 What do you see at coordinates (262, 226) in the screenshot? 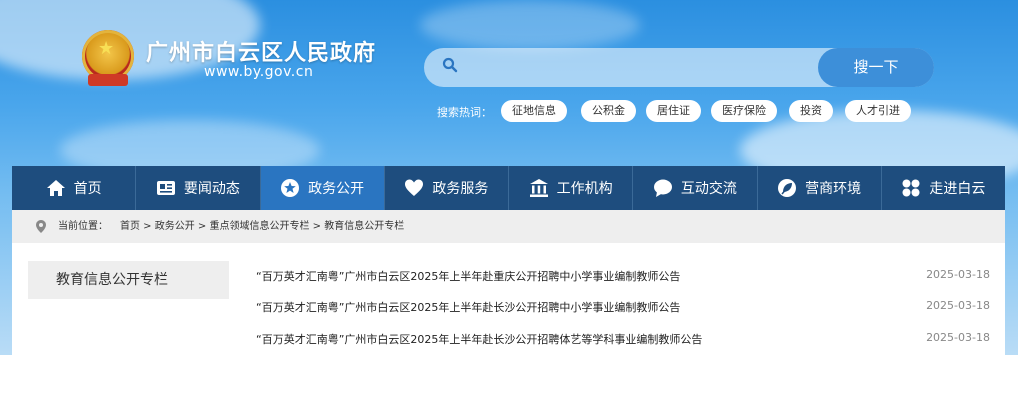
I see `breadcrumb-path: 首页 > 政务公开 > 重点领域信息公开专栏 > 教育信息公开专栏` at bounding box center [262, 226].